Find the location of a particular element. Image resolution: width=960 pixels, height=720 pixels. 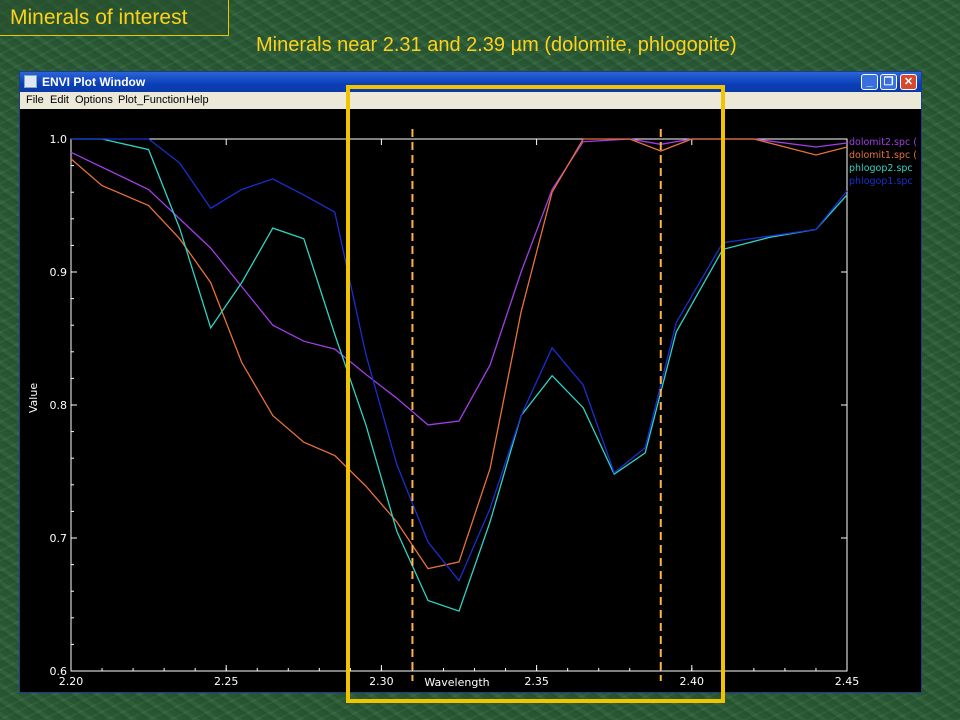

y-tick-label: 1.0 is located at coordinates (59, 139).